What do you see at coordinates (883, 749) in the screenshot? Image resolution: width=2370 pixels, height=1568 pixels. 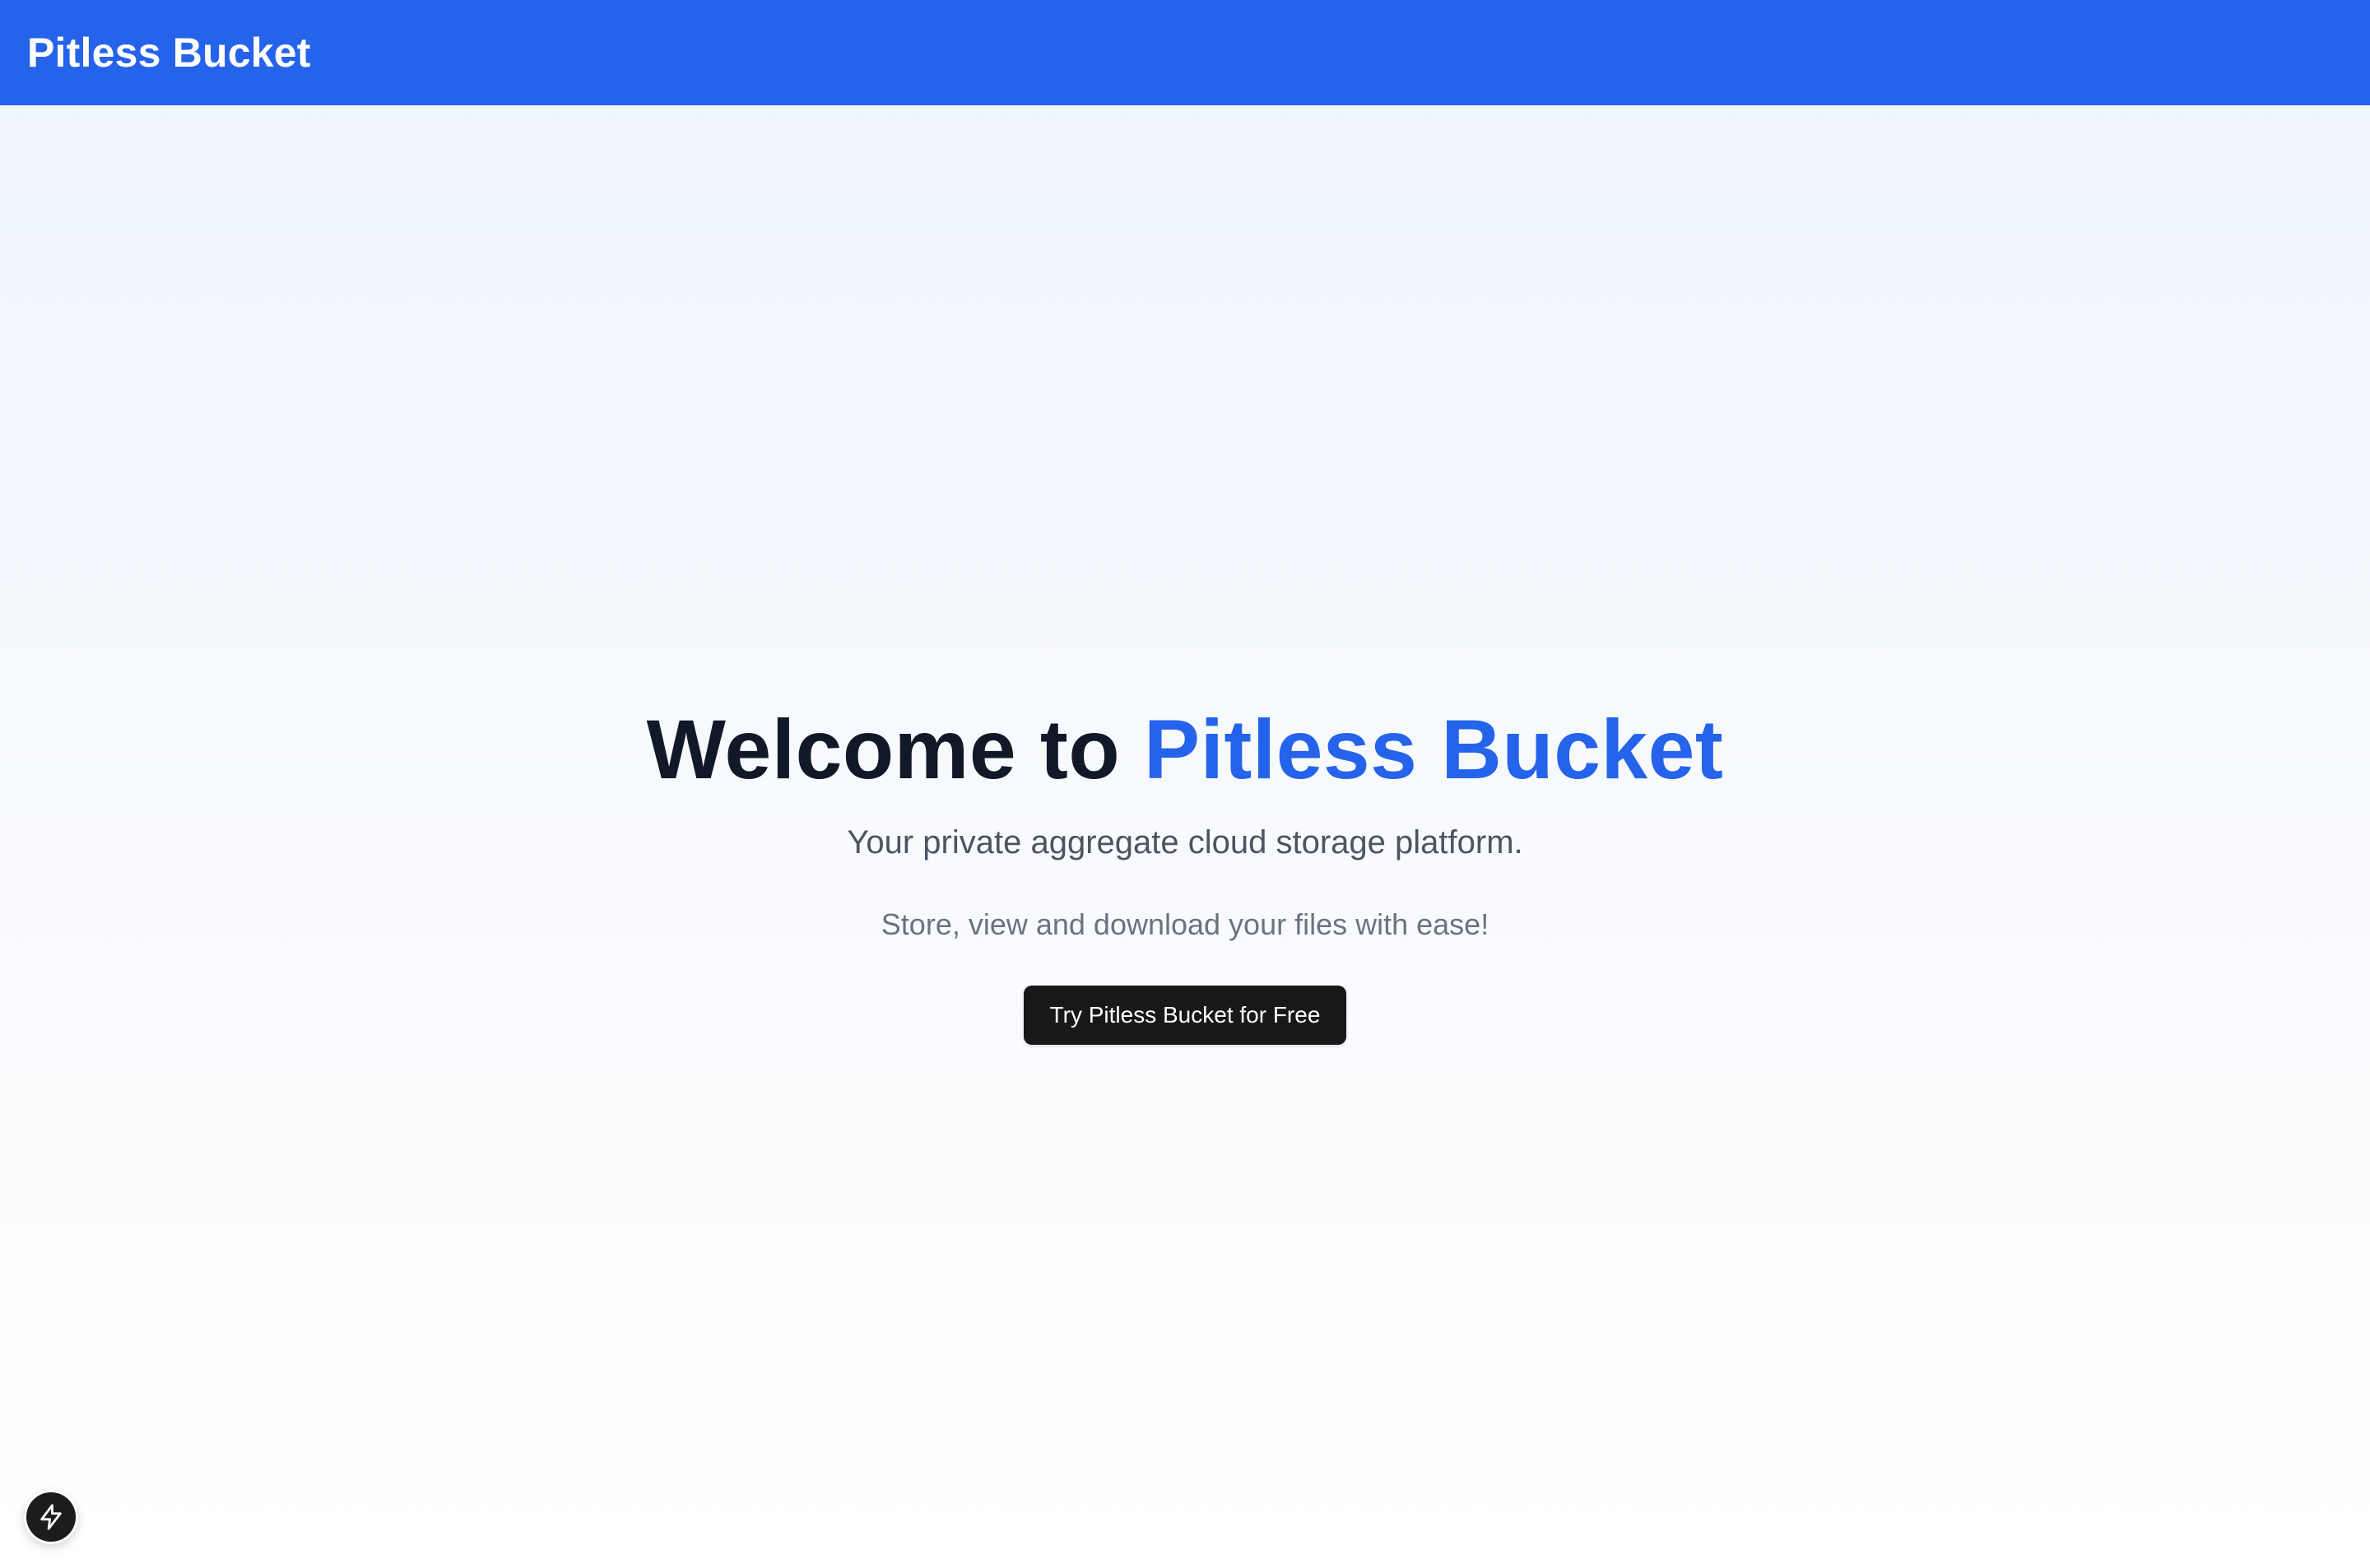 I see `hero-title-prefix: Welcome to` at bounding box center [883, 749].